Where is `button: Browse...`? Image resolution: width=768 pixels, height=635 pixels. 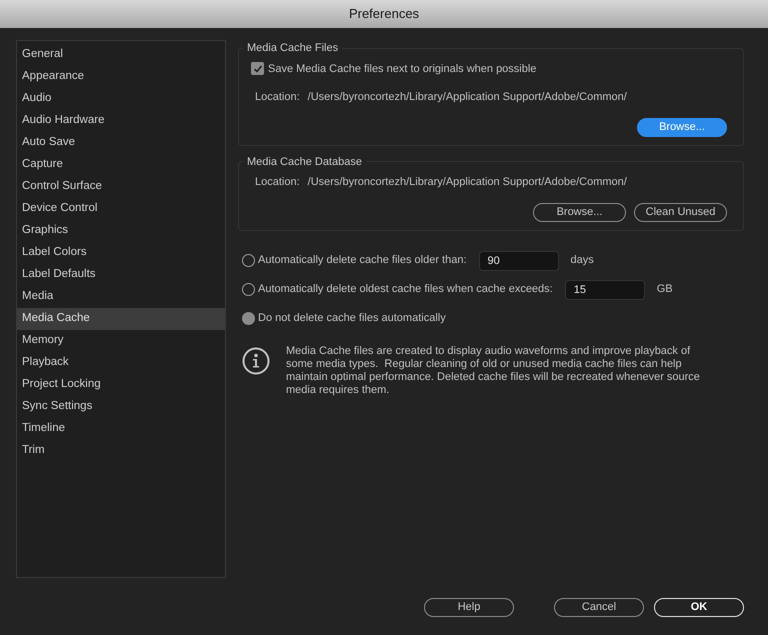
button: Browse... is located at coordinates (579, 212).